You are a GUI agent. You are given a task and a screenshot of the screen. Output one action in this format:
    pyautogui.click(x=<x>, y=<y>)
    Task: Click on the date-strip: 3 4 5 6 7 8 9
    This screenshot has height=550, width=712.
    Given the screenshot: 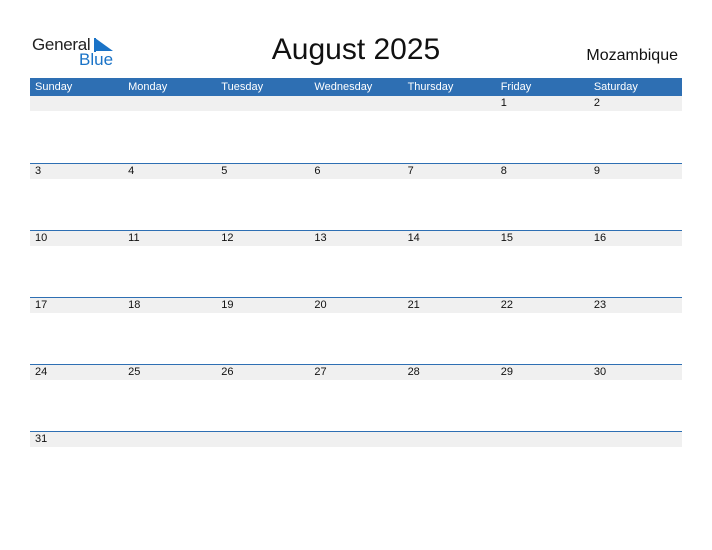 What is the action you would take?
    pyautogui.click(x=356, y=171)
    